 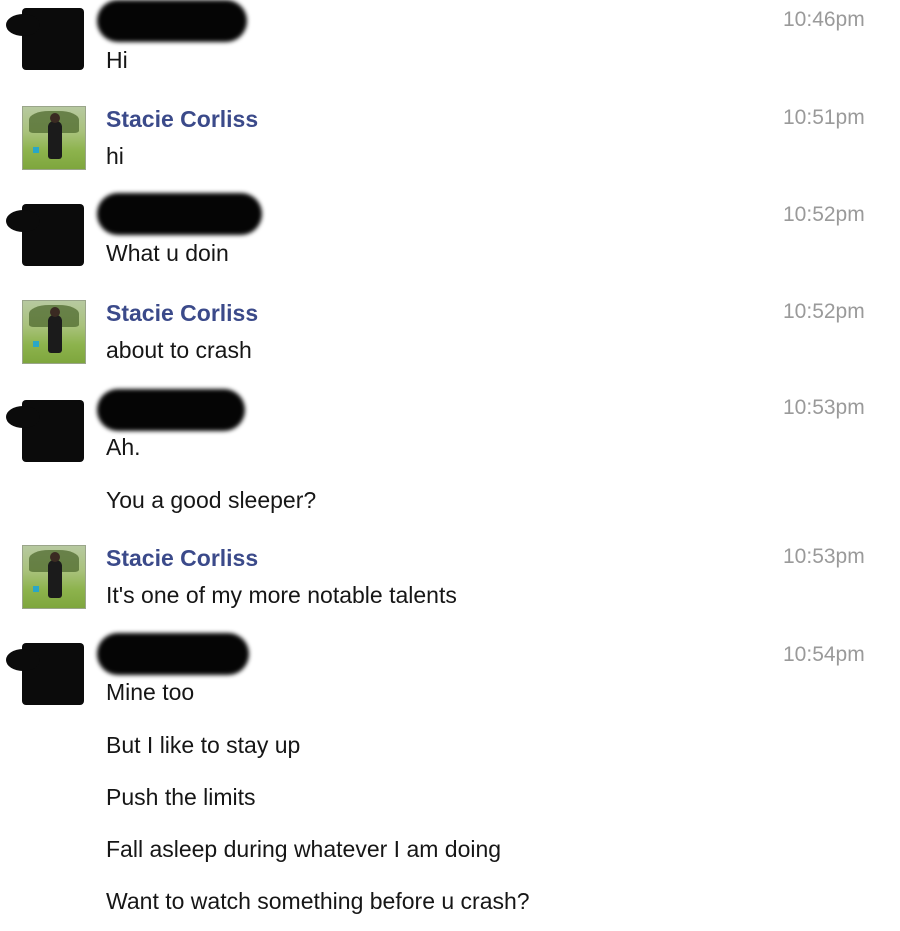 What do you see at coordinates (824, 19) in the screenshot?
I see `message-timestamp: 10:46pm` at bounding box center [824, 19].